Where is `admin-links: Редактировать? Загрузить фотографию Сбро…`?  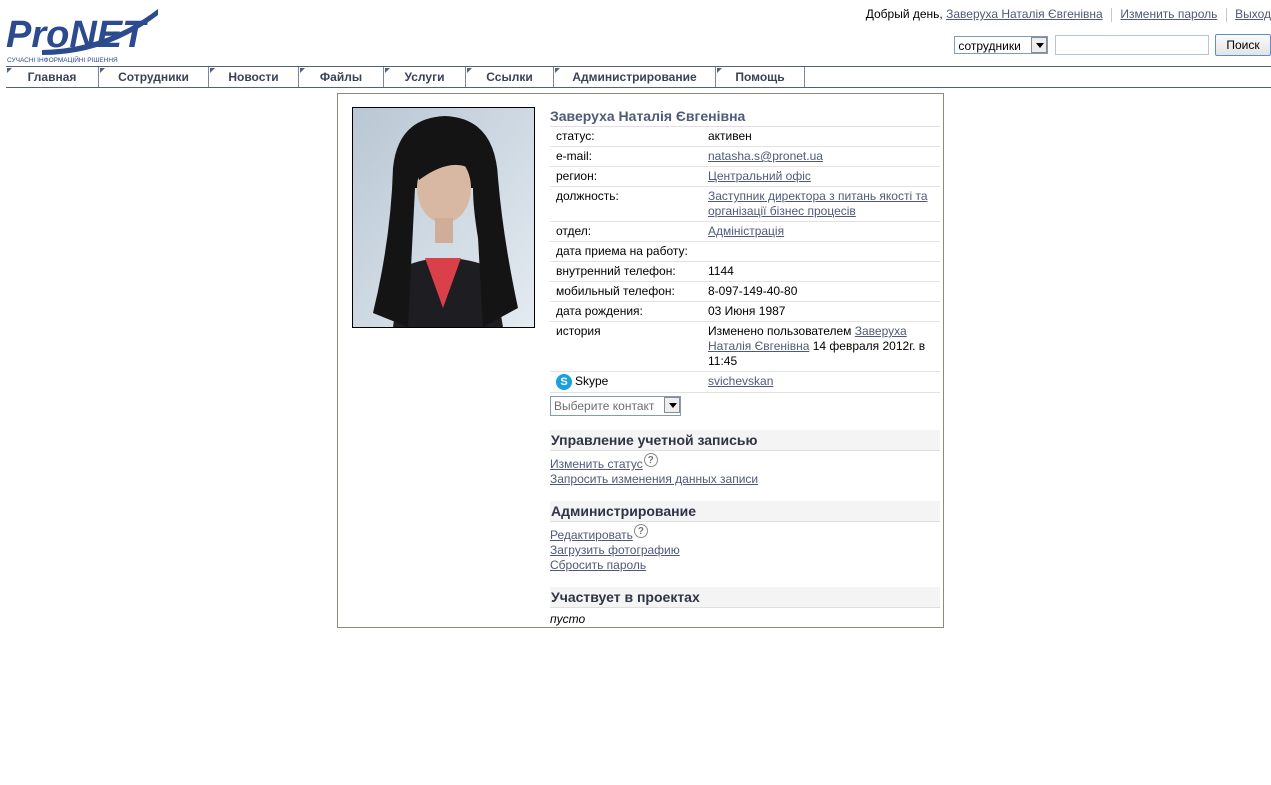 admin-links: Редактировать? Загрузить фотографию Сбро… is located at coordinates (745, 547).